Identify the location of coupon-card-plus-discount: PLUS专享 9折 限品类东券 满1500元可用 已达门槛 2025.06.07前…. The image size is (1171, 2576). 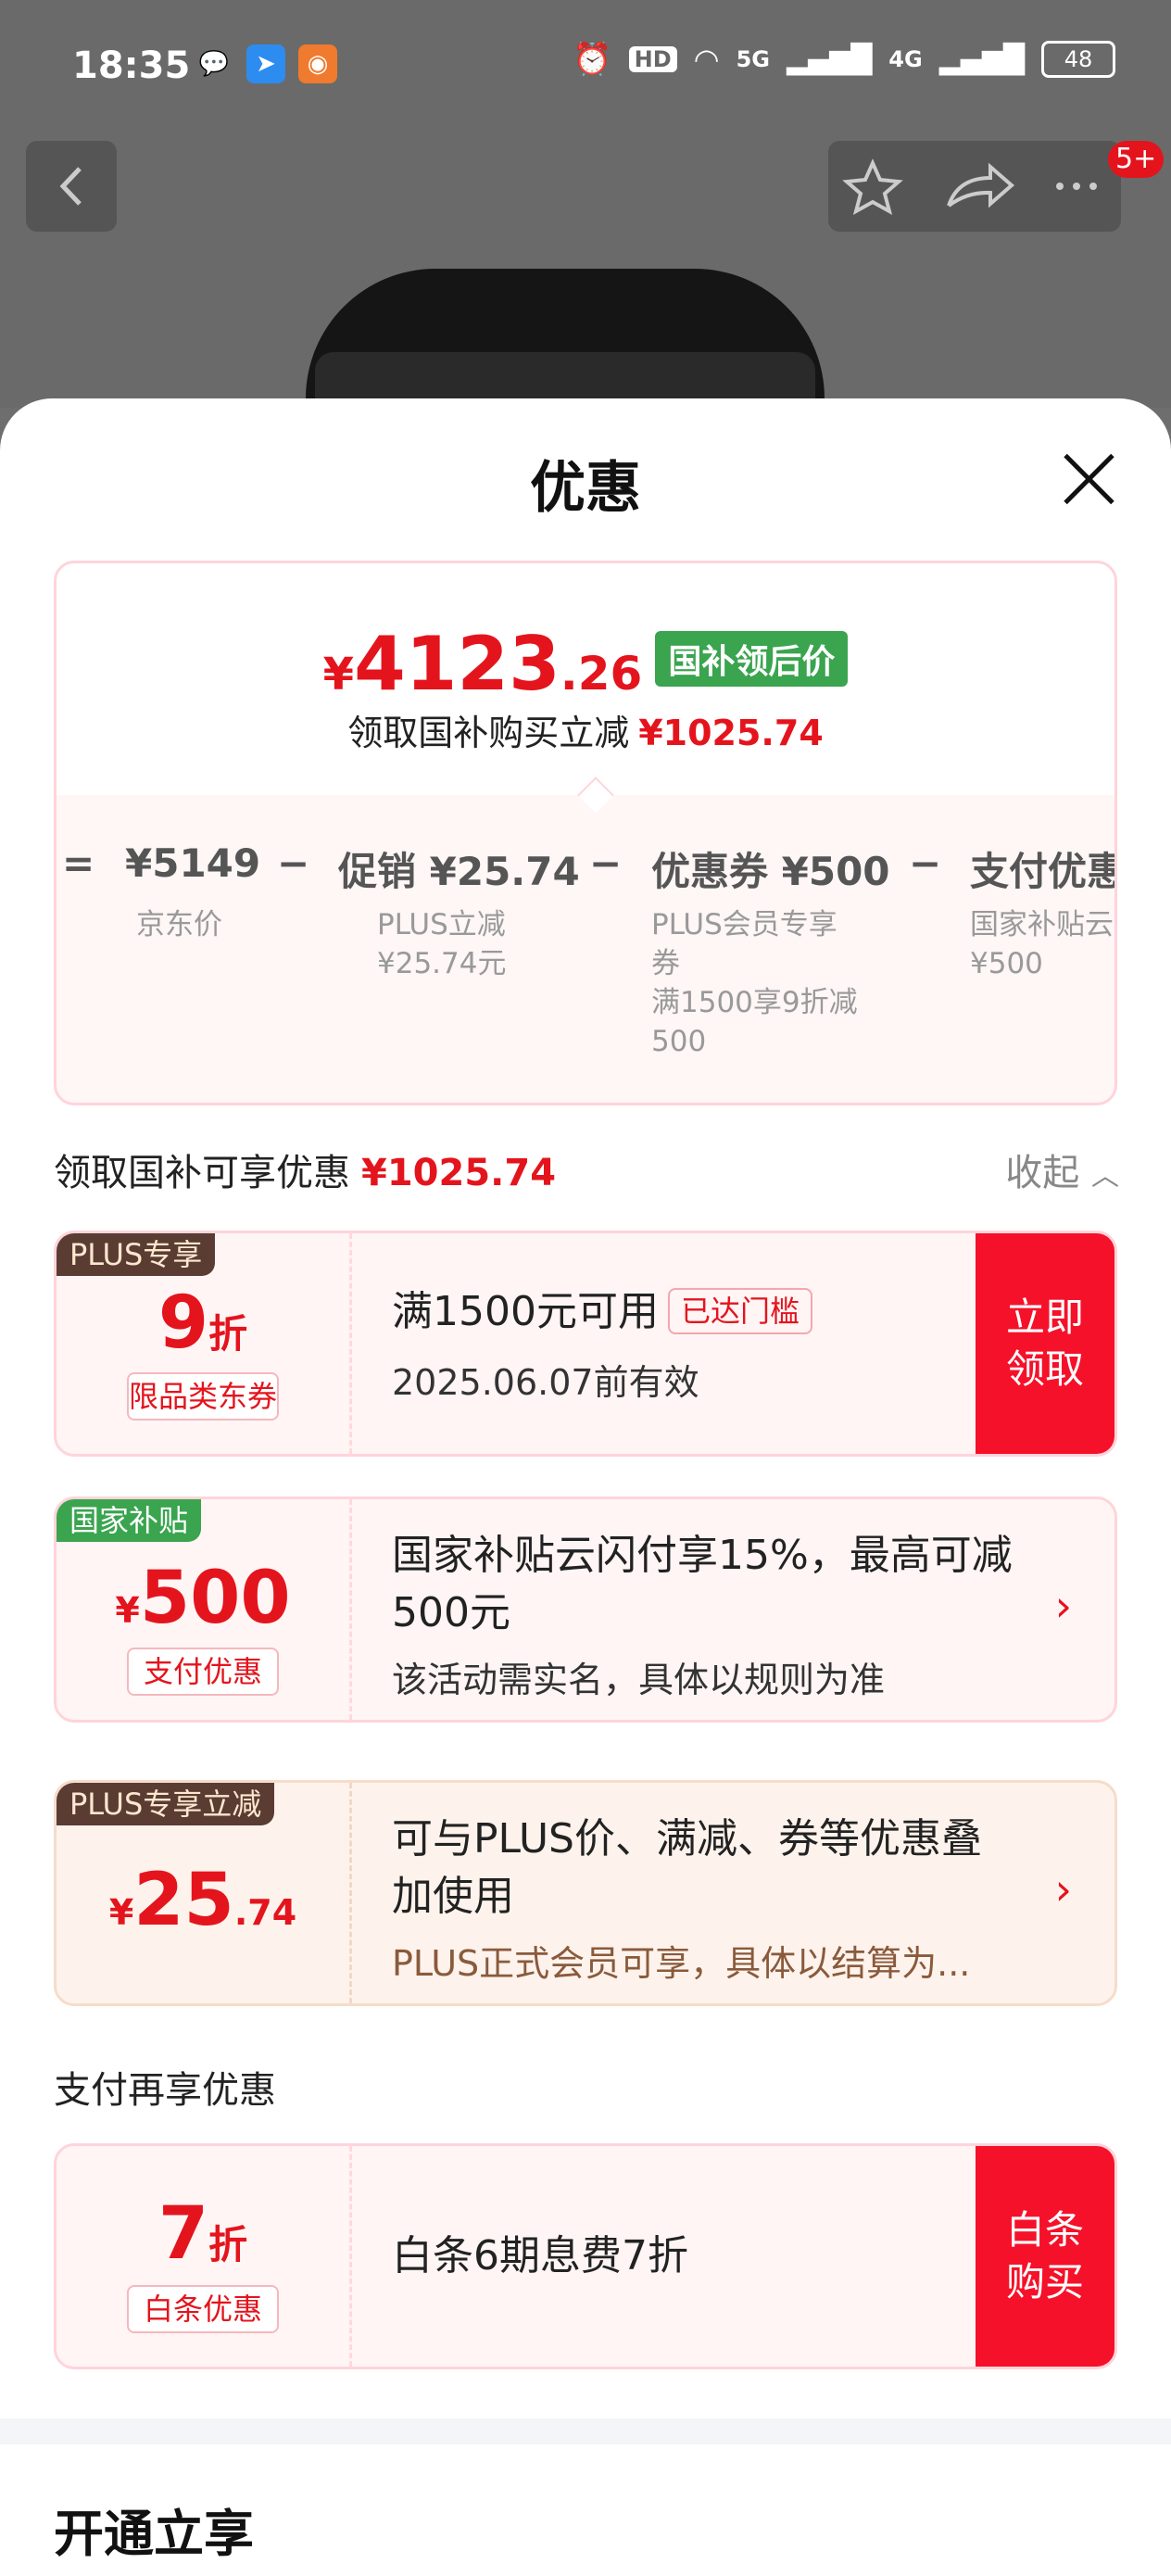
(585, 1344).